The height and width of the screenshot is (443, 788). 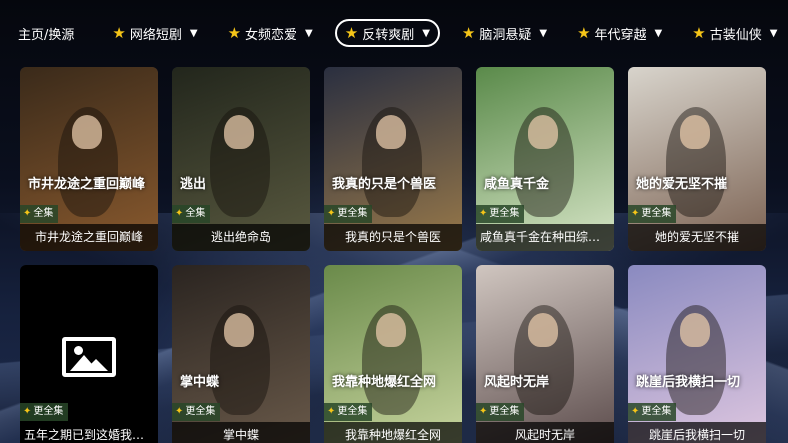 I want to click on poster-title-art: 风起时无岸, so click(x=517, y=382).